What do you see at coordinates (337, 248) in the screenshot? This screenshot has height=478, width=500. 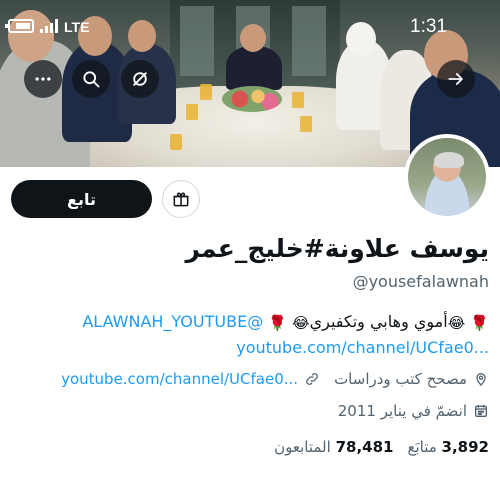 I see `display-name: يوسف علاونة#خليج_عمر` at bounding box center [337, 248].